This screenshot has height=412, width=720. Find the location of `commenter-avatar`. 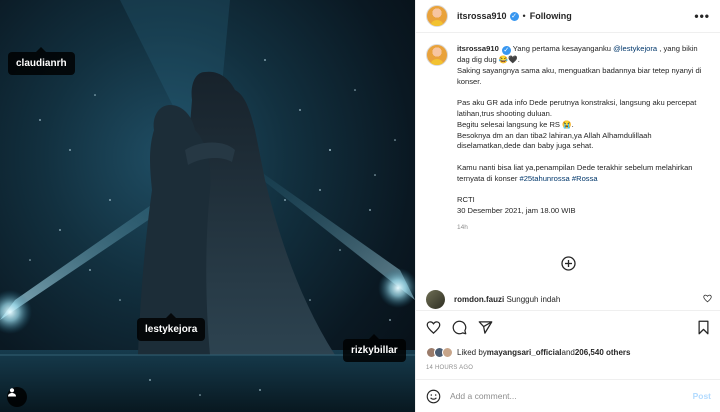

commenter-avatar is located at coordinates (435, 299).